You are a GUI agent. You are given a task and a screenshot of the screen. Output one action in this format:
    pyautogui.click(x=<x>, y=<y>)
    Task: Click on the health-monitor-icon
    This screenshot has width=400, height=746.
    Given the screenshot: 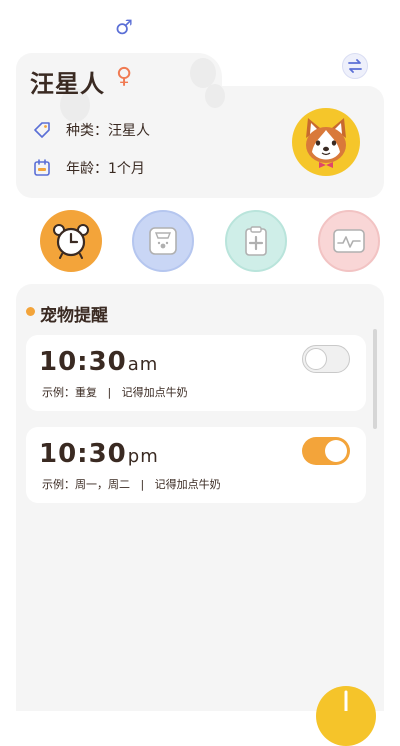 What is the action you would take?
    pyautogui.click(x=349, y=241)
    